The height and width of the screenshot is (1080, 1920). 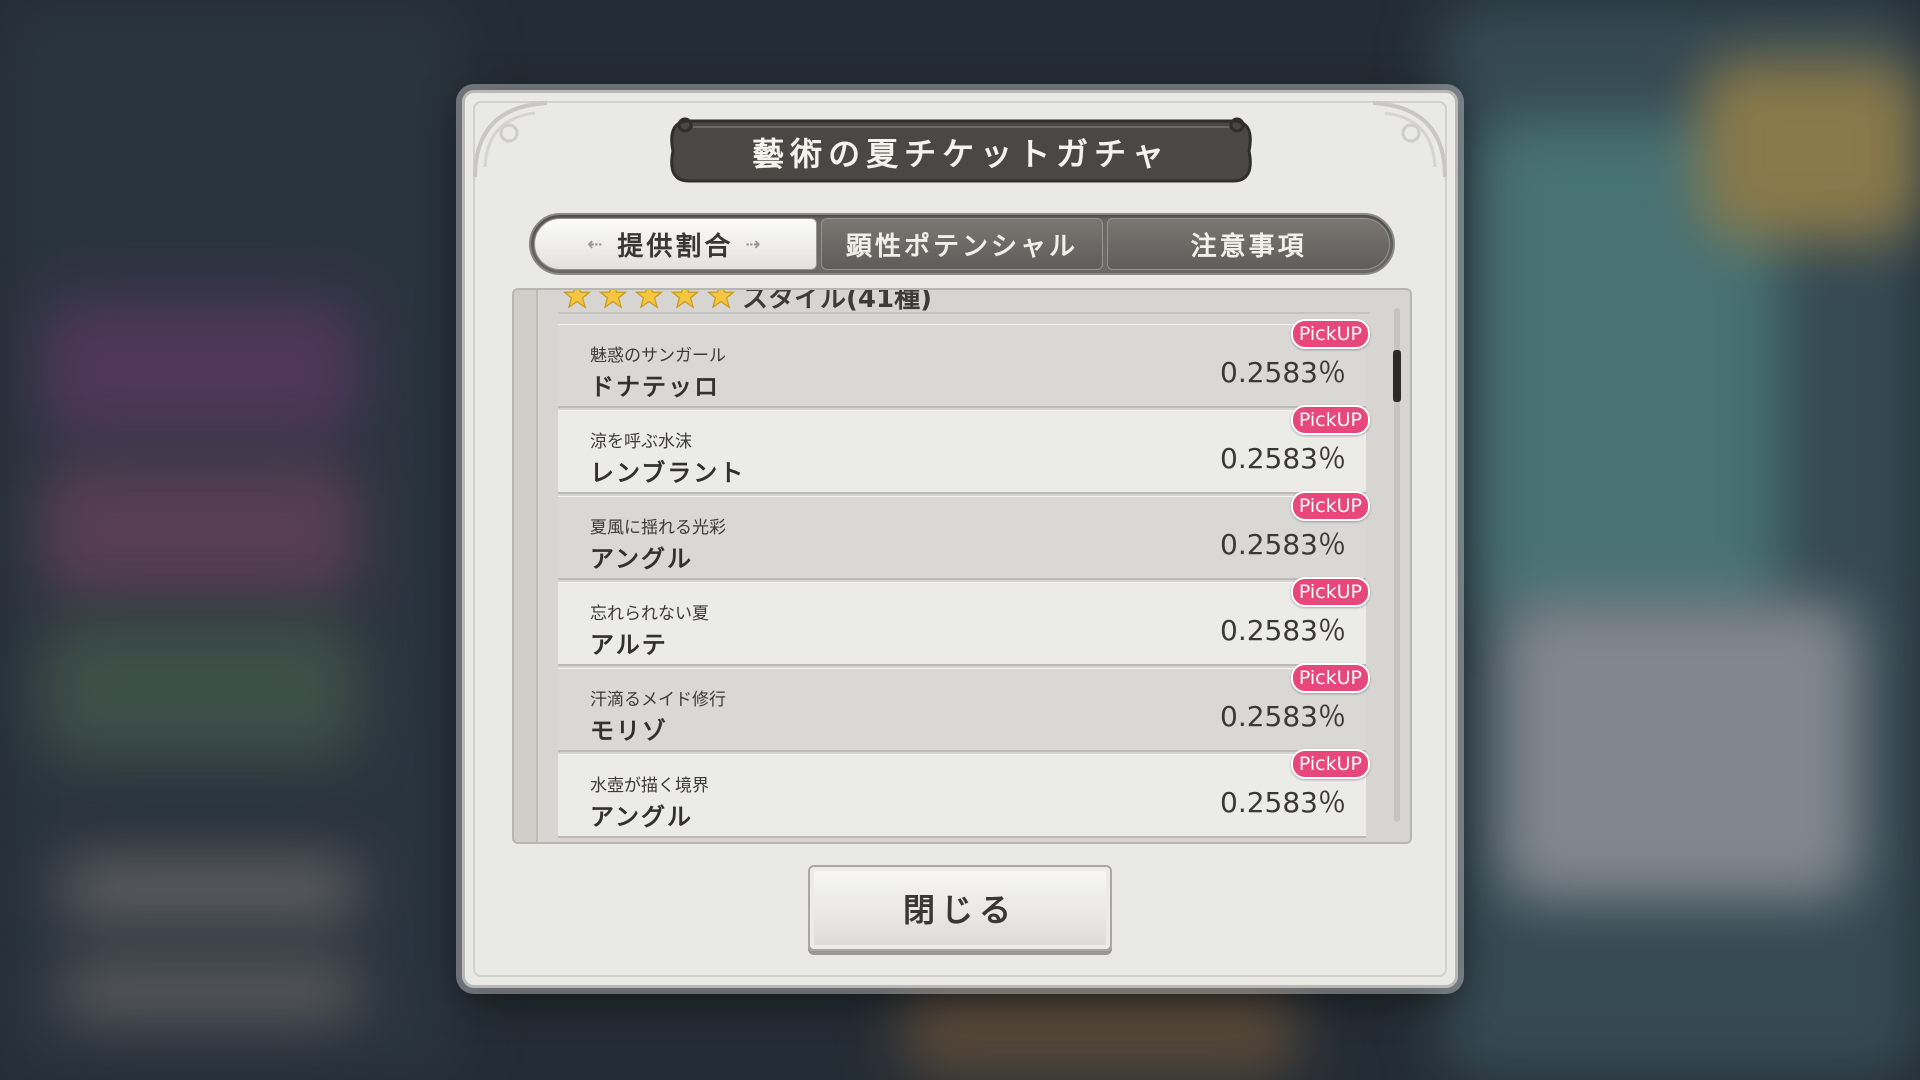 What do you see at coordinates (649, 614) in the screenshot?
I see `style-subtitle: 忘れられない夏` at bounding box center [649, 614].